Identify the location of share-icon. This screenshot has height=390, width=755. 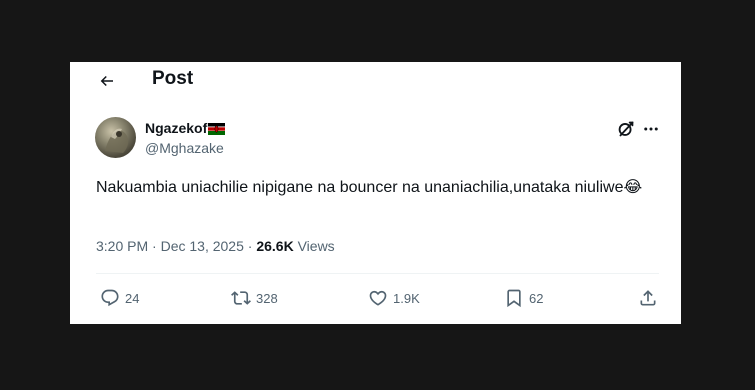
(648, 298).